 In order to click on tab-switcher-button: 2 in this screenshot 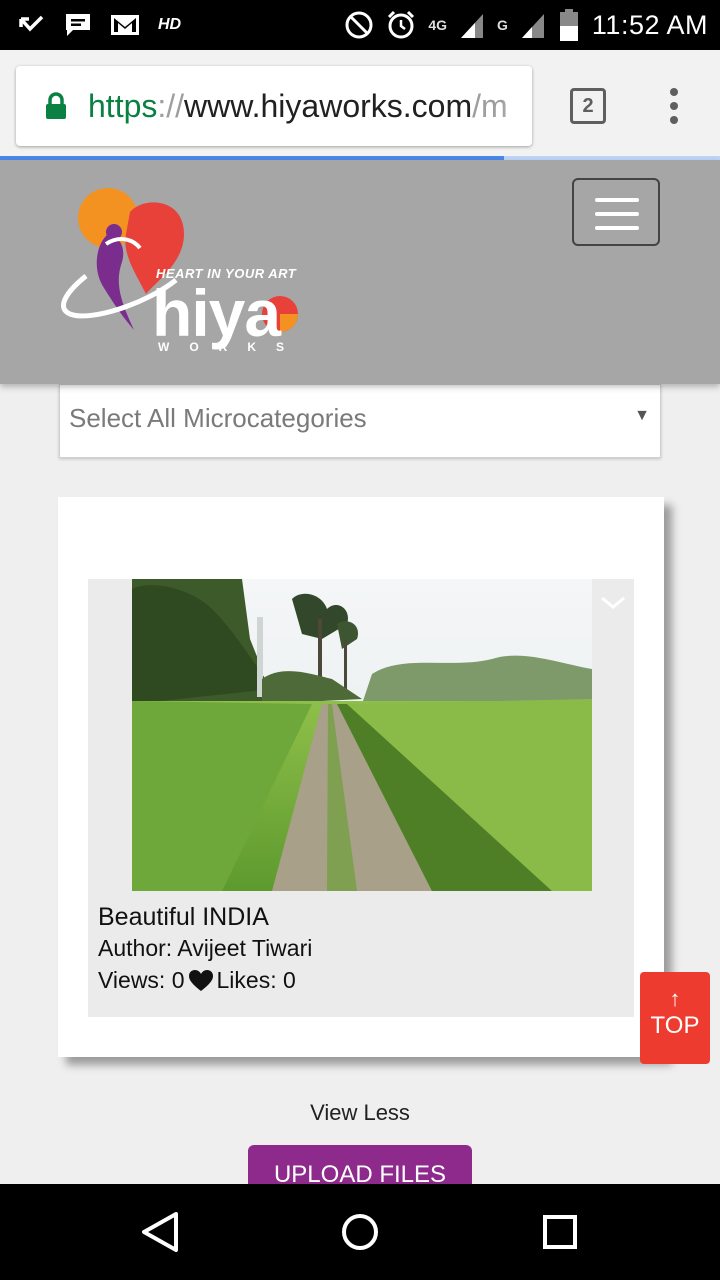, I will do `click(588, 106)`.